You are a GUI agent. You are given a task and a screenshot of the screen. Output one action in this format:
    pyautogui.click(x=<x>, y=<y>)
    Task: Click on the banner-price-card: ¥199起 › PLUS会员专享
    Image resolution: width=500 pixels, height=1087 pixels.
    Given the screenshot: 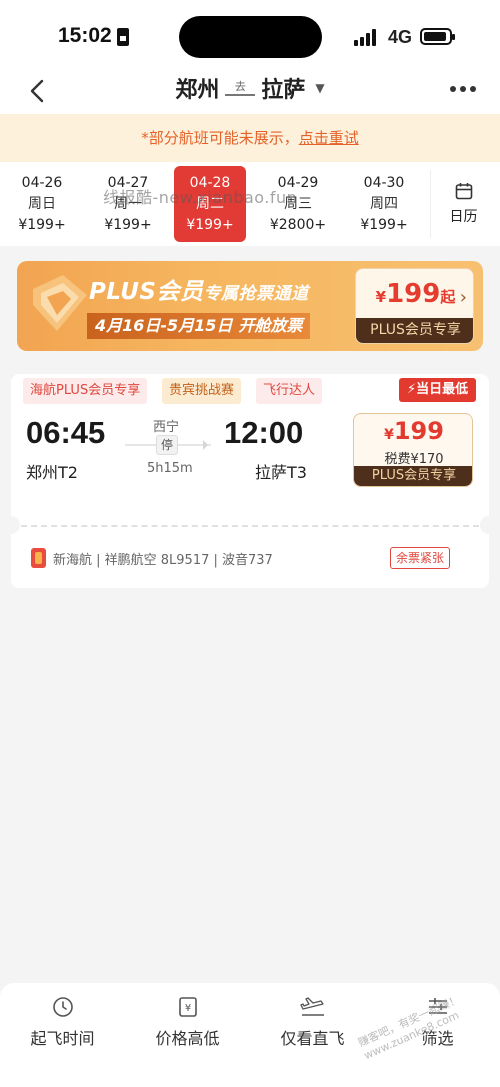 What is the action you would take?
    pyautogui.click(x=414, y=306)
    